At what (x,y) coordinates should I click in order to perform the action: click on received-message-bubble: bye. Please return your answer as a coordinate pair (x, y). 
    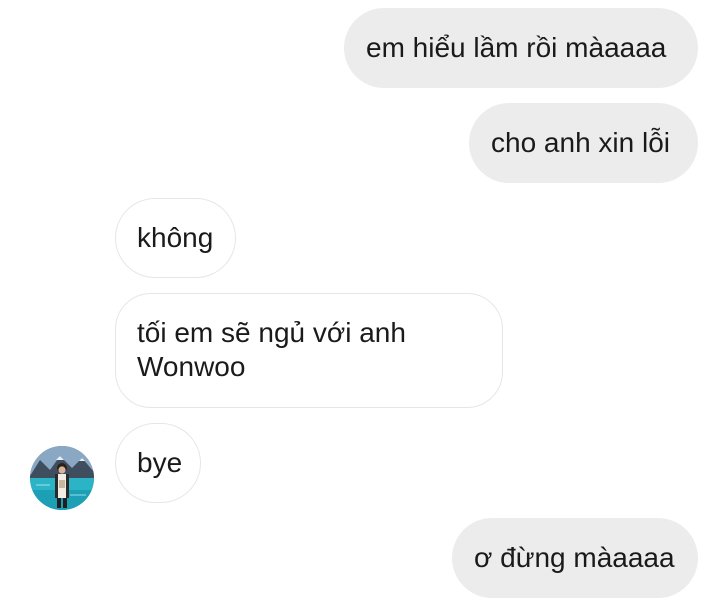
    Looking at the image, I should click on (158, 463).